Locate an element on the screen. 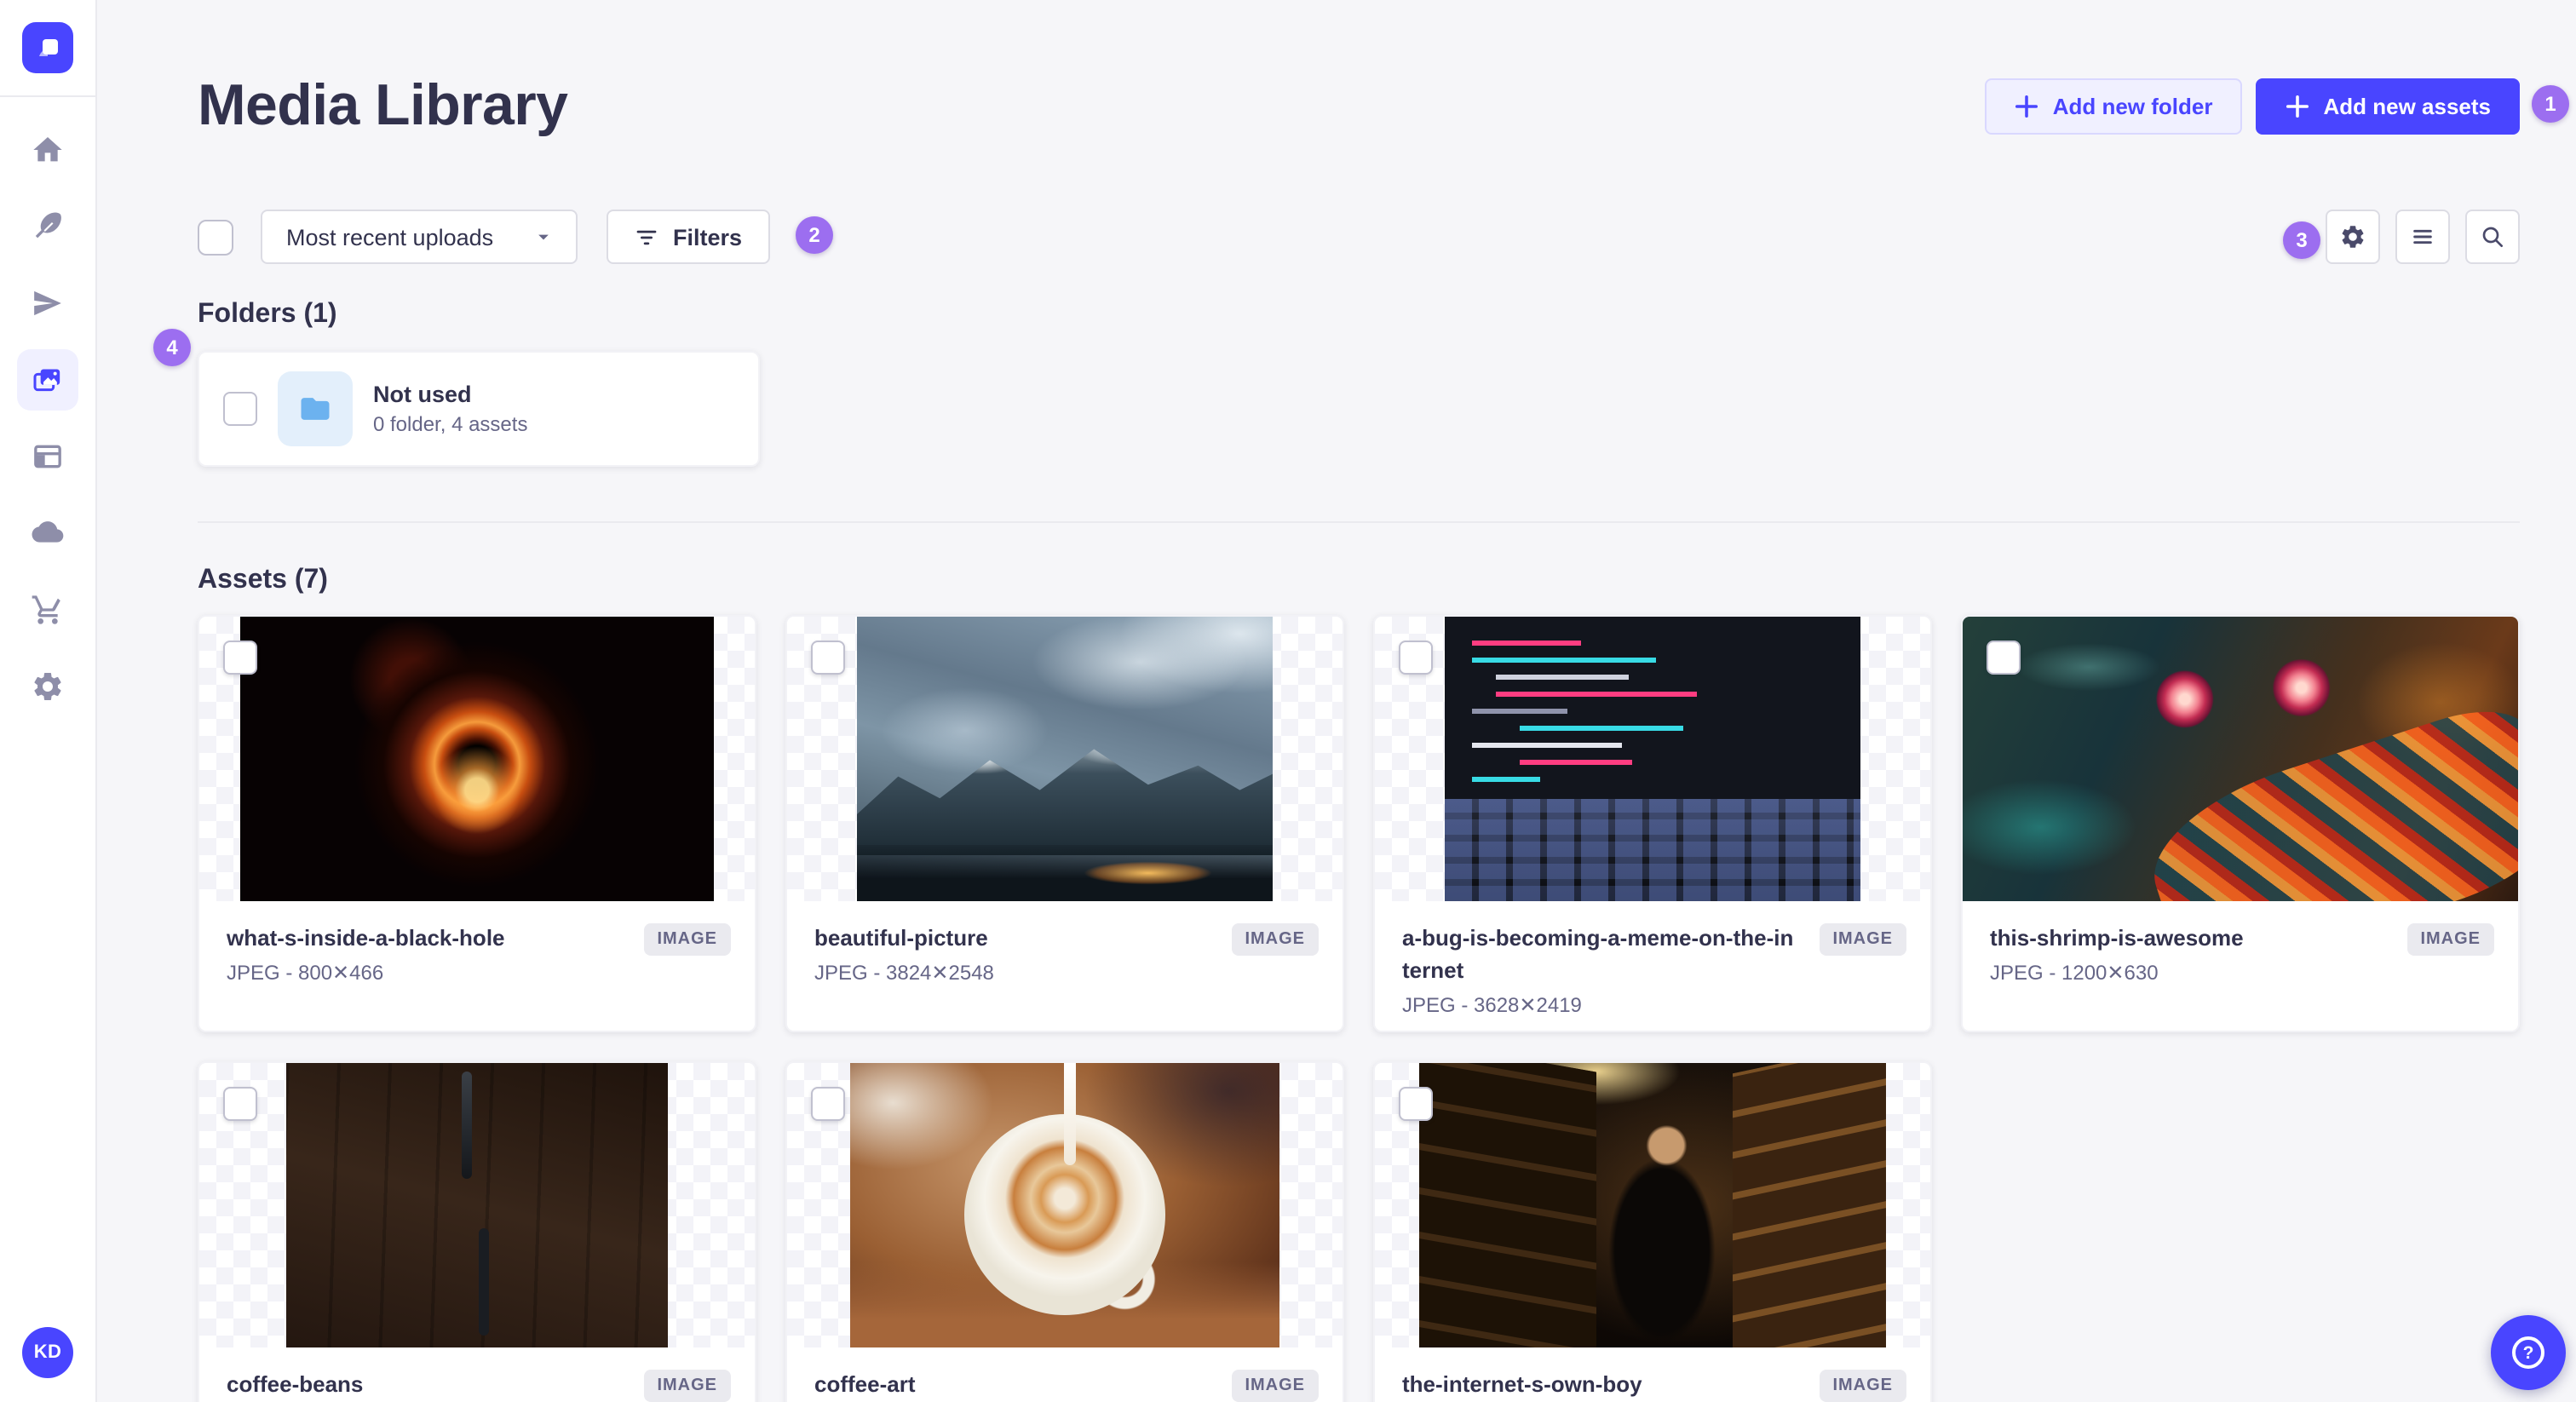 The height and width of the screenshot is (1402, 2576). annotation-badge-2: 2 is located at coordinates (815, 235).